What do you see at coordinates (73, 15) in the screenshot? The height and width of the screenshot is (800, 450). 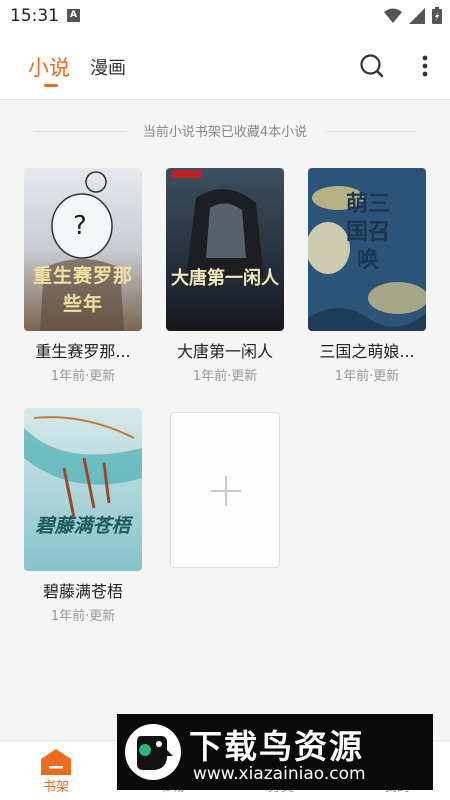 I see `notification-icon: A` at bounding box center [73, 15].